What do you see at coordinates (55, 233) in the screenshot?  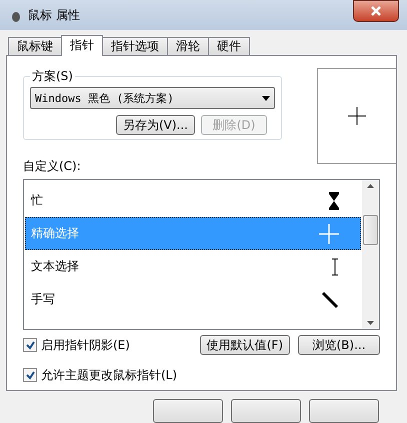 I see `cursor-name: 精确选择` at bounding box center [55, 233].